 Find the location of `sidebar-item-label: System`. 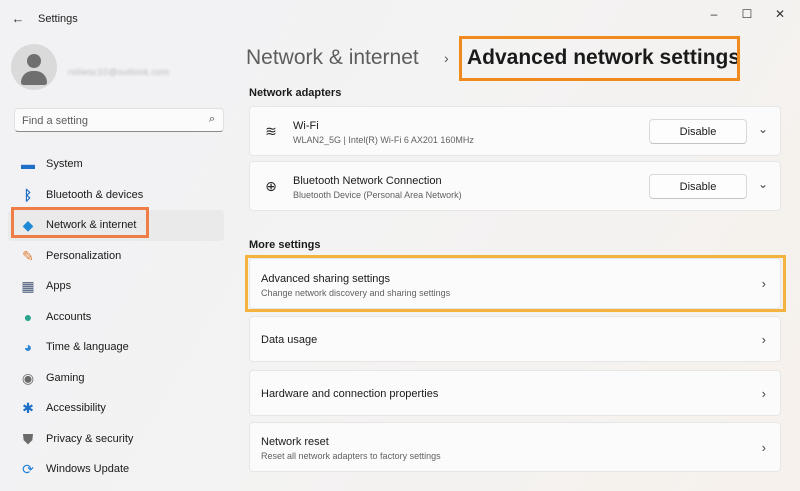

sidebar-item-label: System is located at coordinates (64, 164).